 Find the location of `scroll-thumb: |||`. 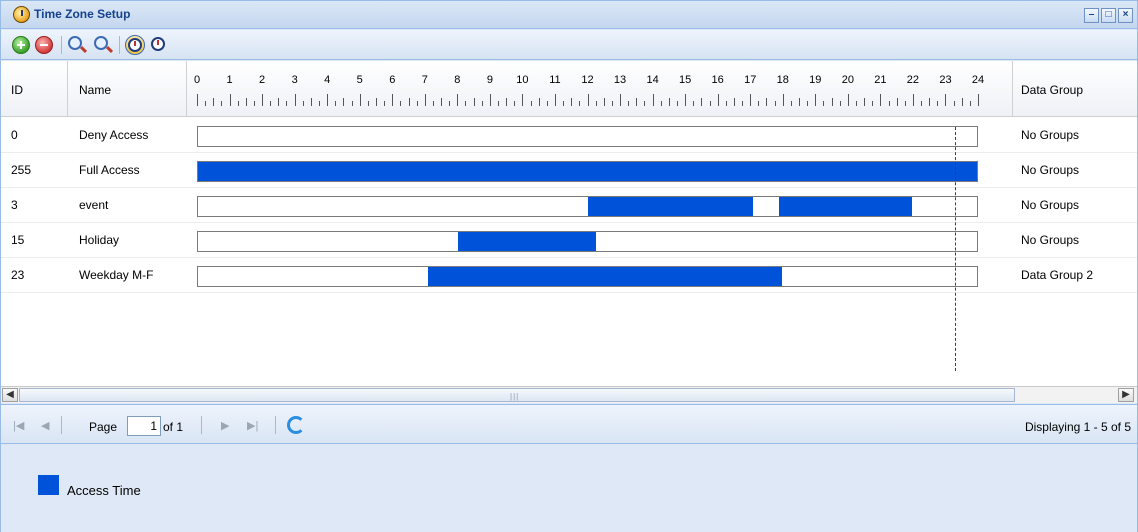

scroll-thumb: ||| is located at coordinates (517, 395).